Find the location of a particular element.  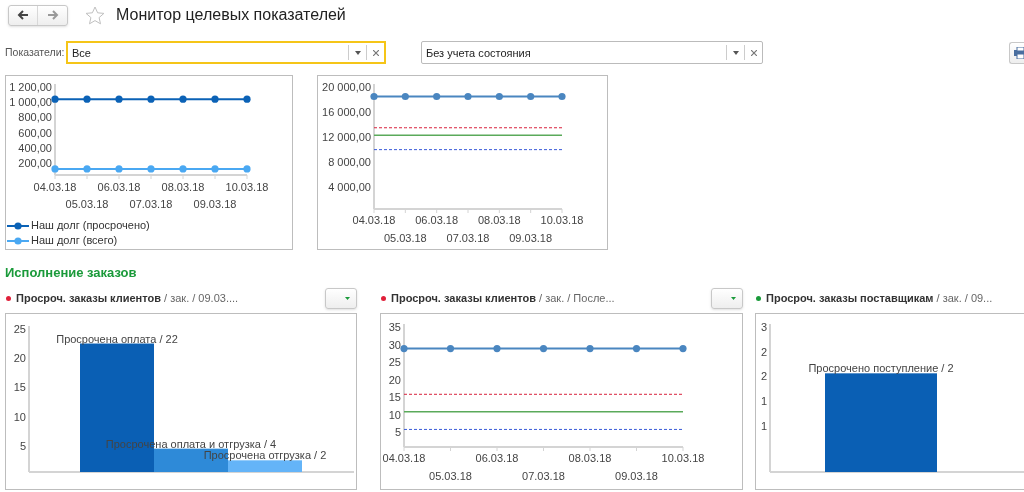

axis-label: 1 000,00 is located at coordinates (30, 102).